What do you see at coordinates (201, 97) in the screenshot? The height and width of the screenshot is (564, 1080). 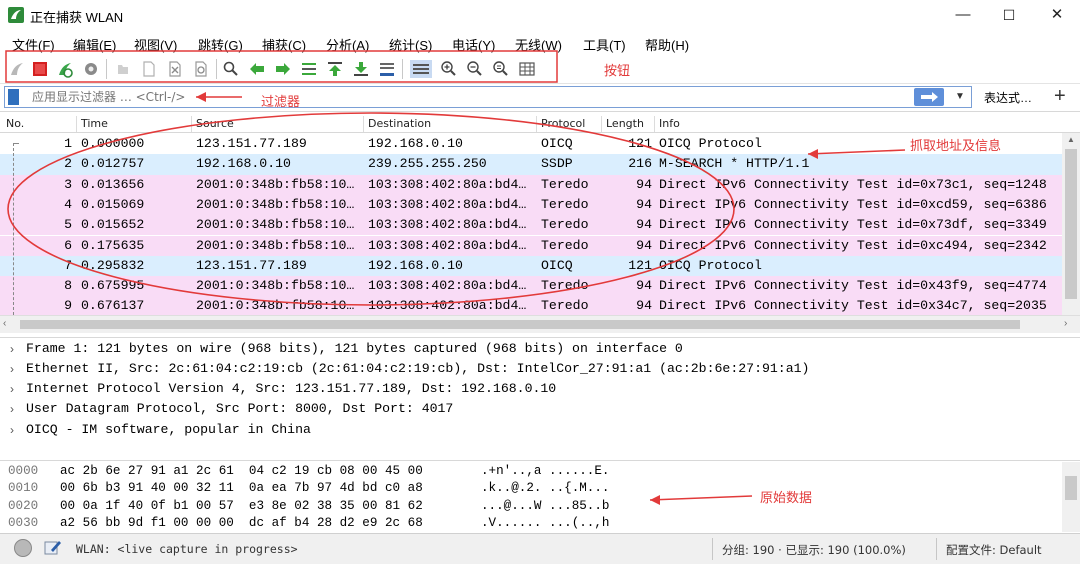 I see `filter-annotation-arrowhead` at bounding box center [201, 97].